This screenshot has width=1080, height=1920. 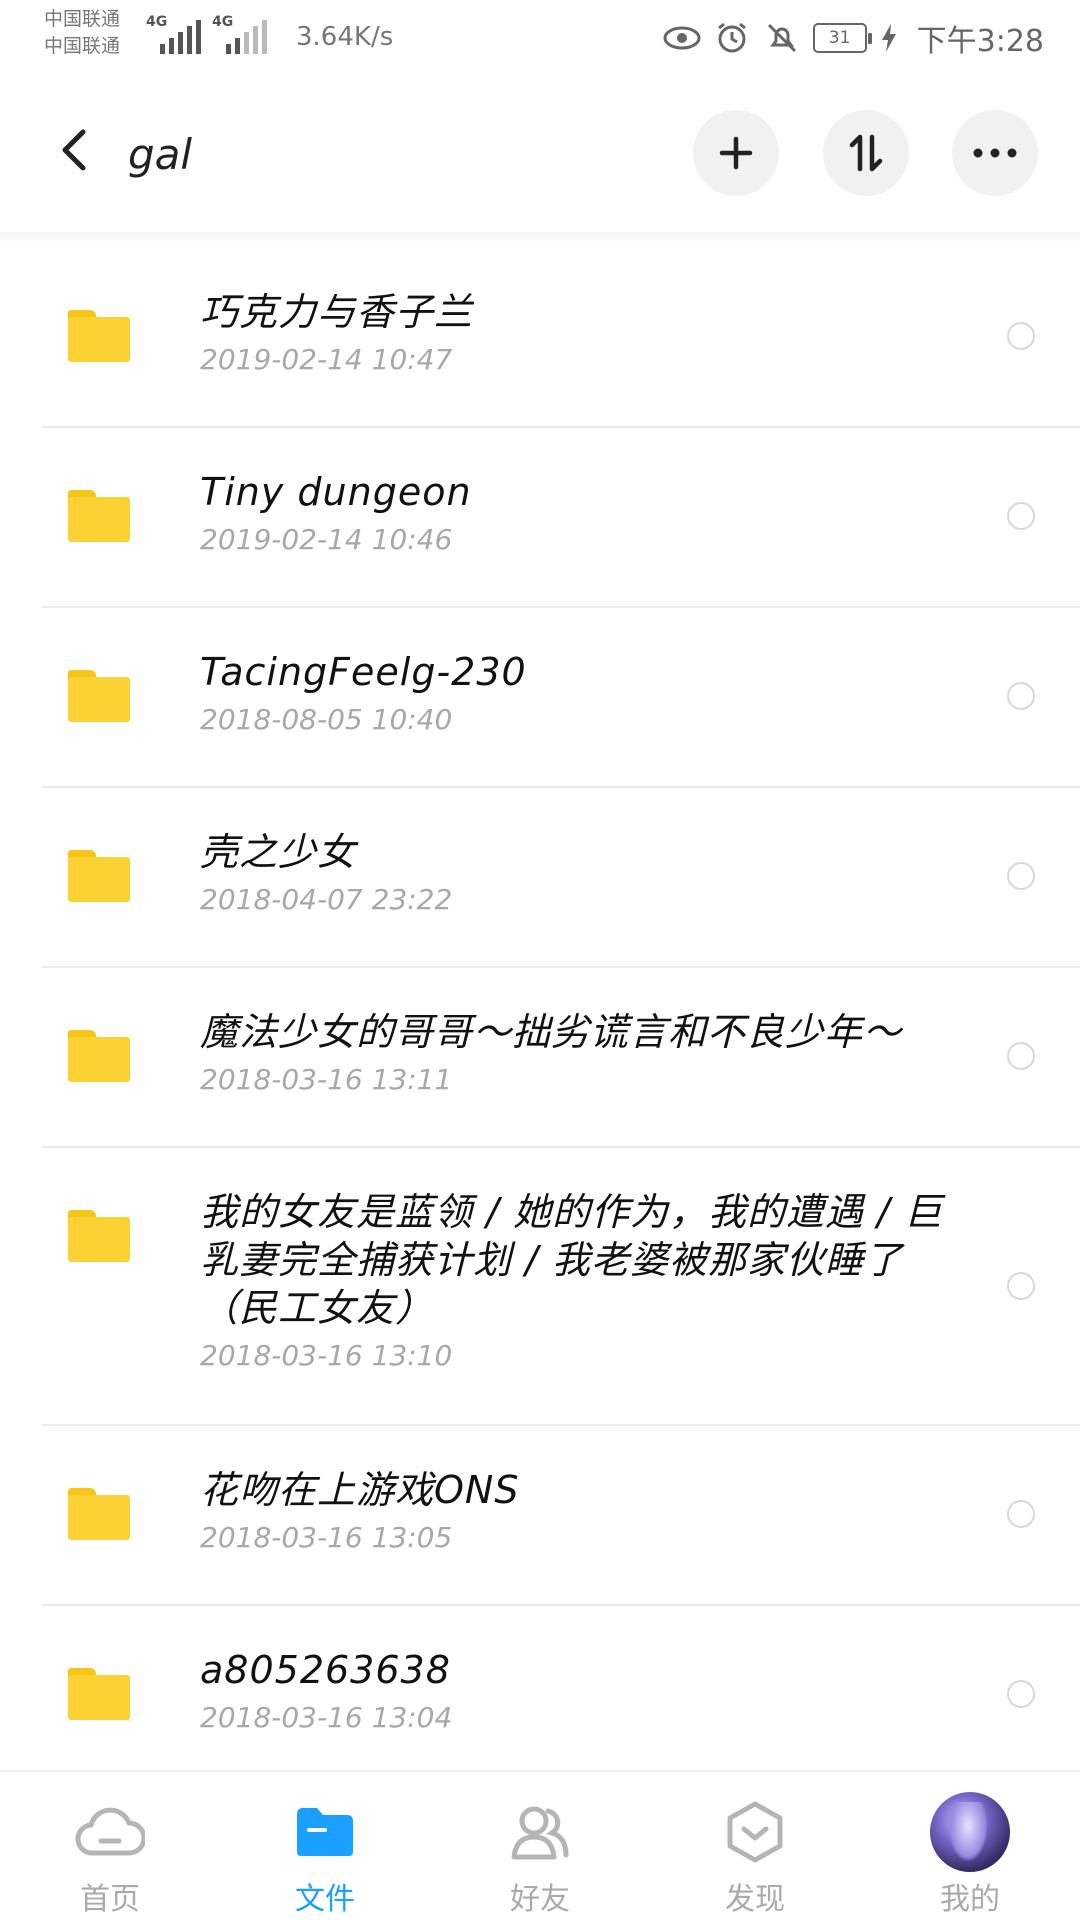 I want to click on alarm-icon, so click(x=732, y=38).